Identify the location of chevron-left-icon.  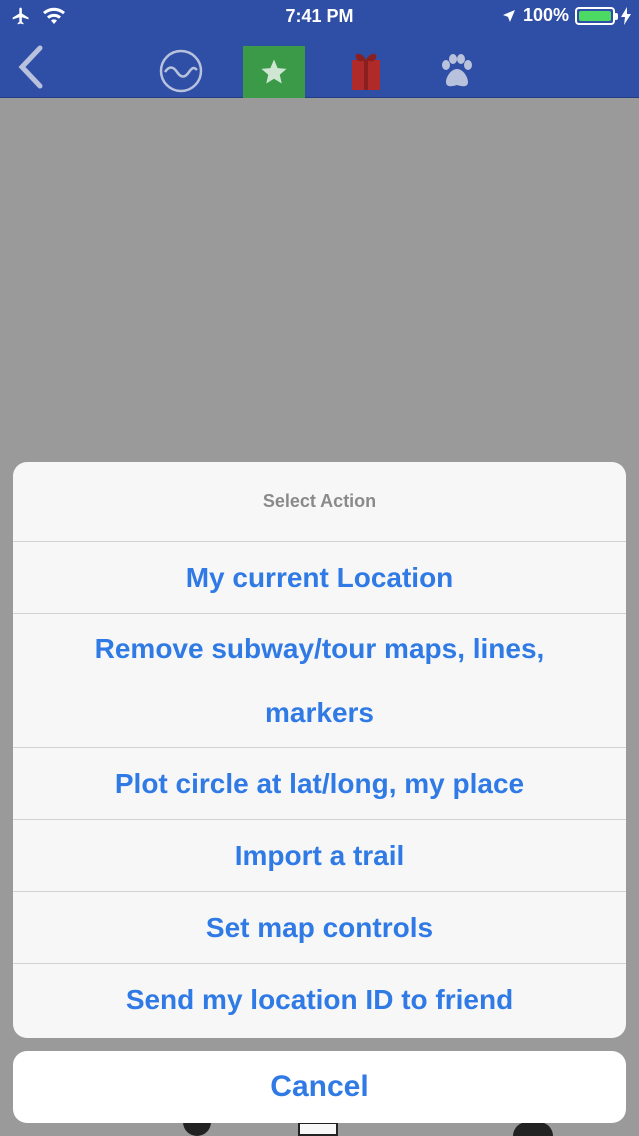
(30, 67).